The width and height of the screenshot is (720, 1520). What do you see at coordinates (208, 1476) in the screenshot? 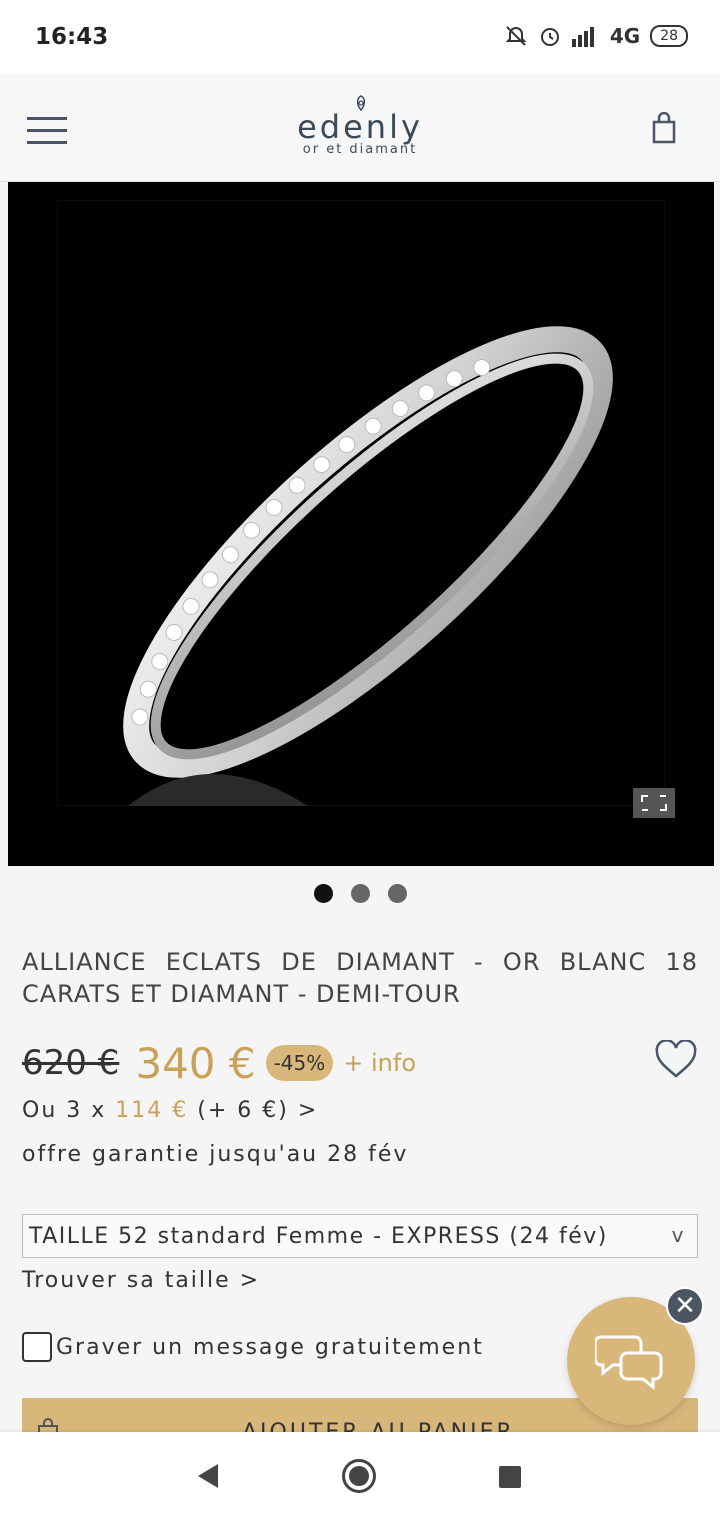
I see `back-icon` at bounding box center [208, 1476].